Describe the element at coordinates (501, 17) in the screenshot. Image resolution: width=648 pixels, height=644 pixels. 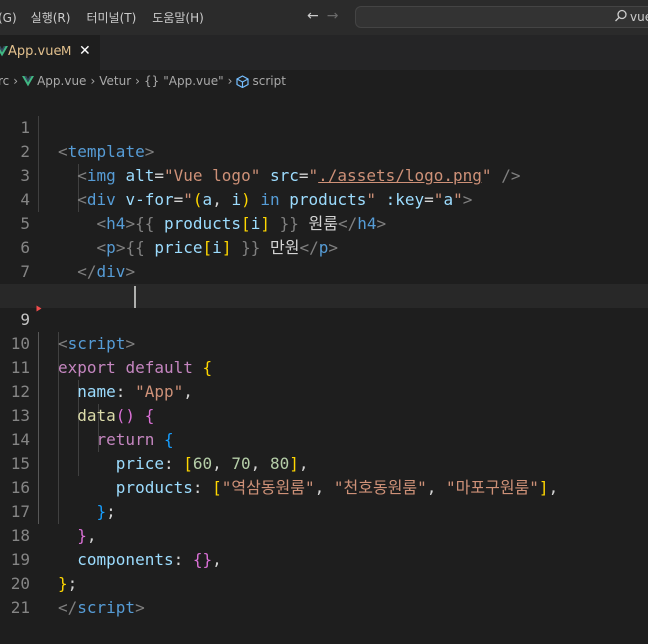
I see `command-center-search: vue` at that location.